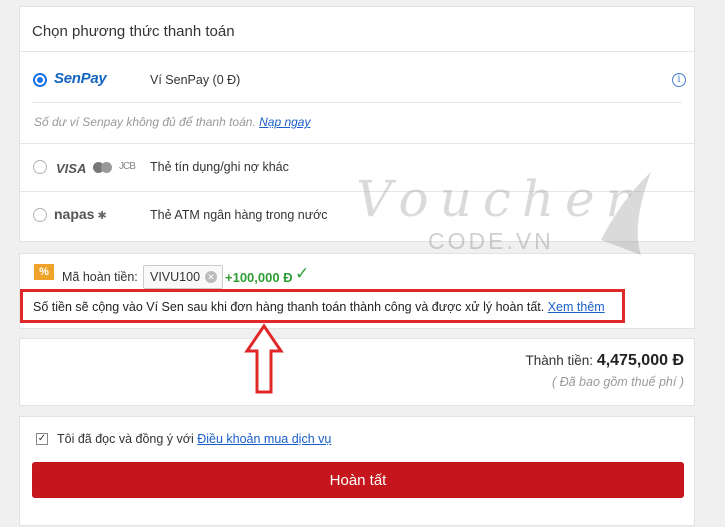 The height and width of the screenshot is (527, 725). What do you see at coordinates (219, 167) in the screenshot?
I see `method-label-card: Thẻ tín dụng/ghi nợ khác` at bounding box center [219, 167].